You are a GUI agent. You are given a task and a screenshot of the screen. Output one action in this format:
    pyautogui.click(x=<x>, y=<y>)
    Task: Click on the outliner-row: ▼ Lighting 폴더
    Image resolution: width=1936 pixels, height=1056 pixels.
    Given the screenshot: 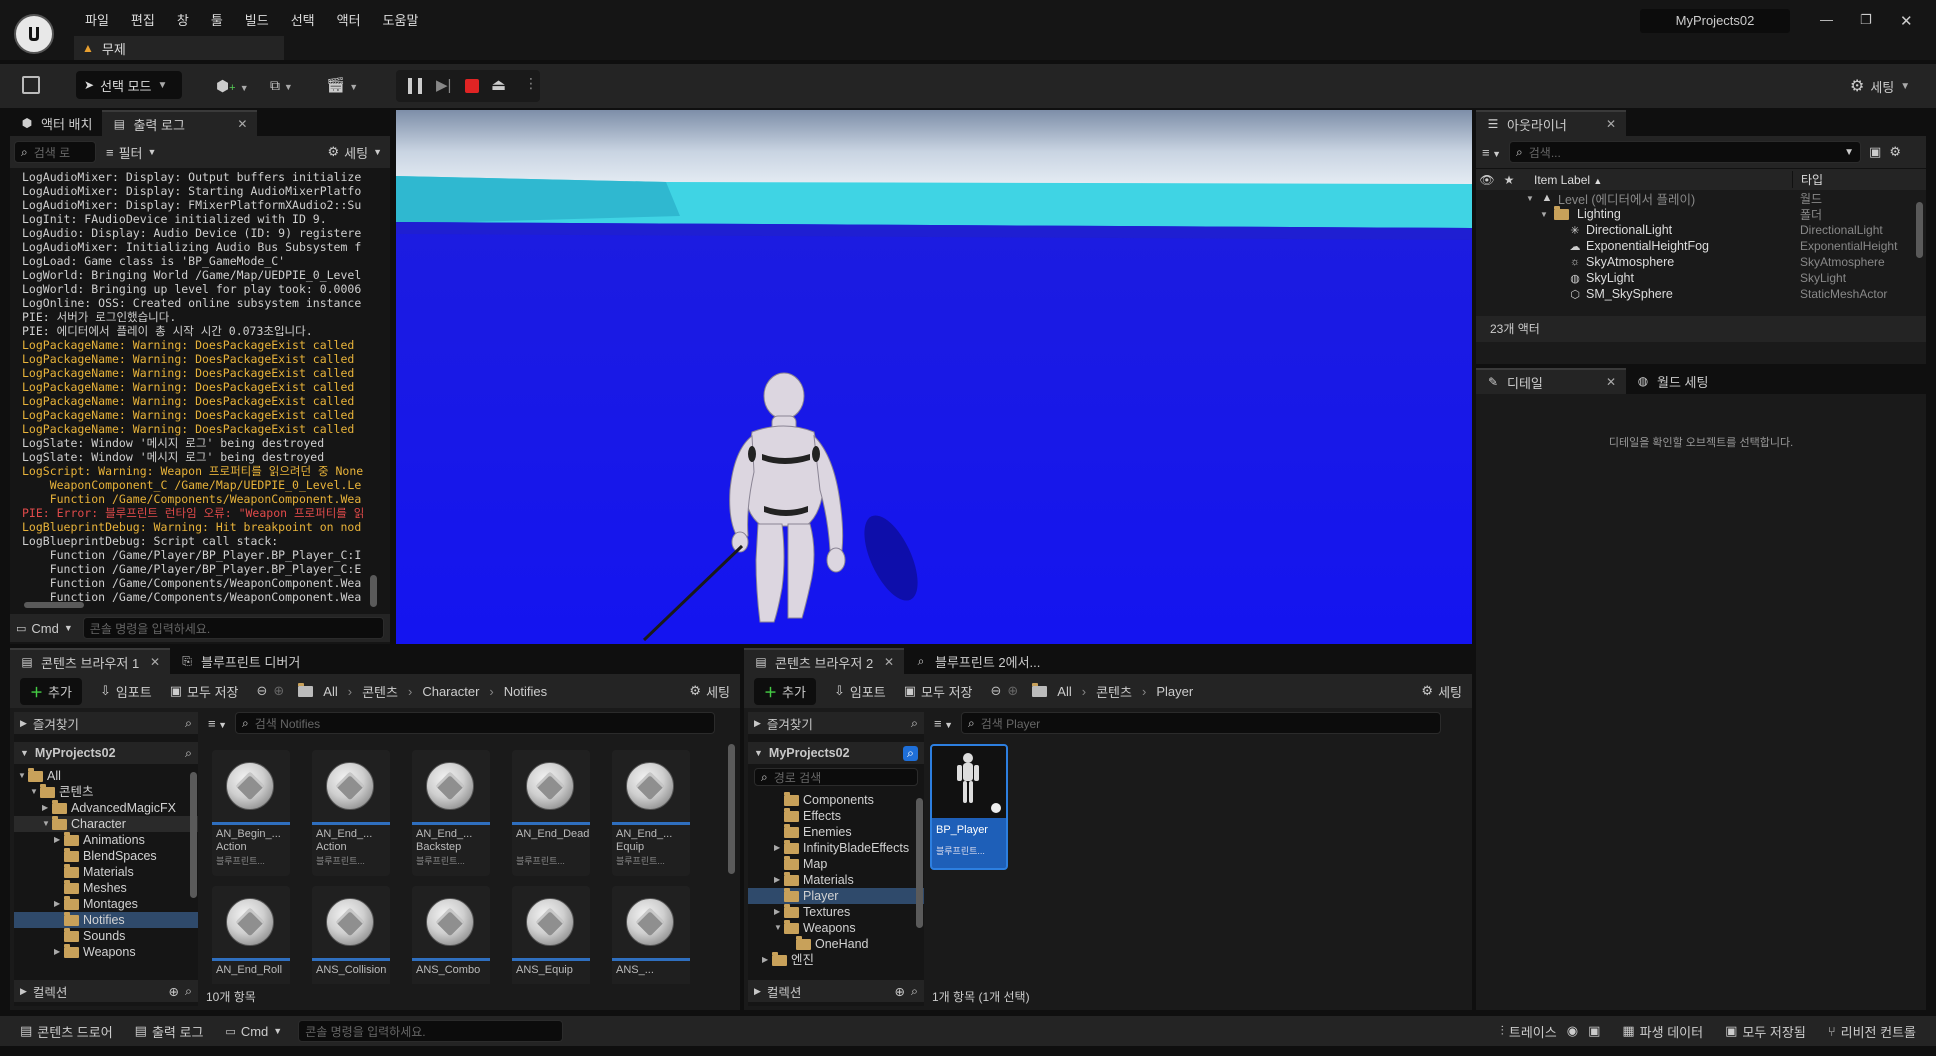 What is the action you would take?
    pyautogui.click(x=1701, y=213)
    